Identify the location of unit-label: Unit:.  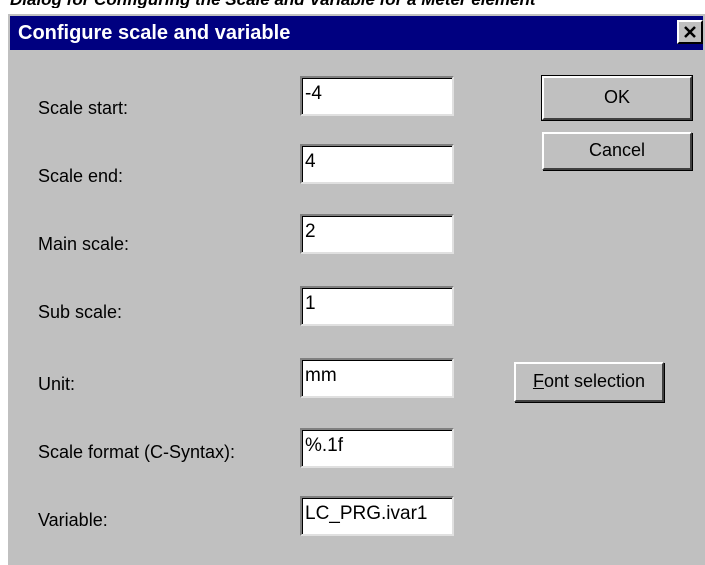
(57, 384).